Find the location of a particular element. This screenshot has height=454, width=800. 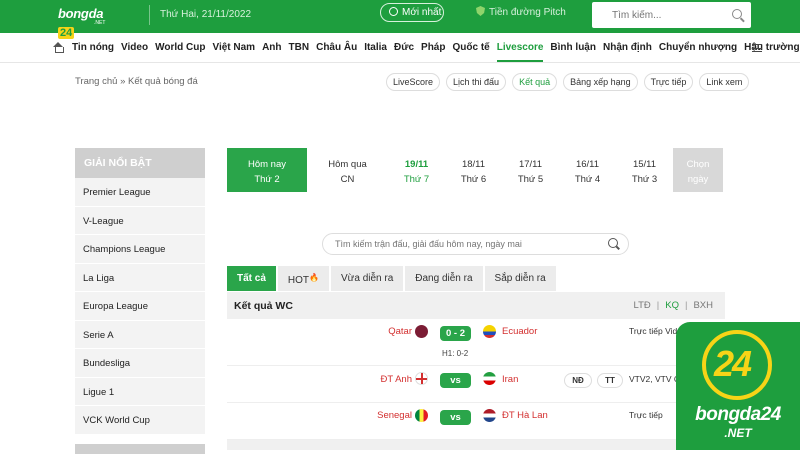

section-chip: Lịch thi đấu is located at coordinates (476, 82).